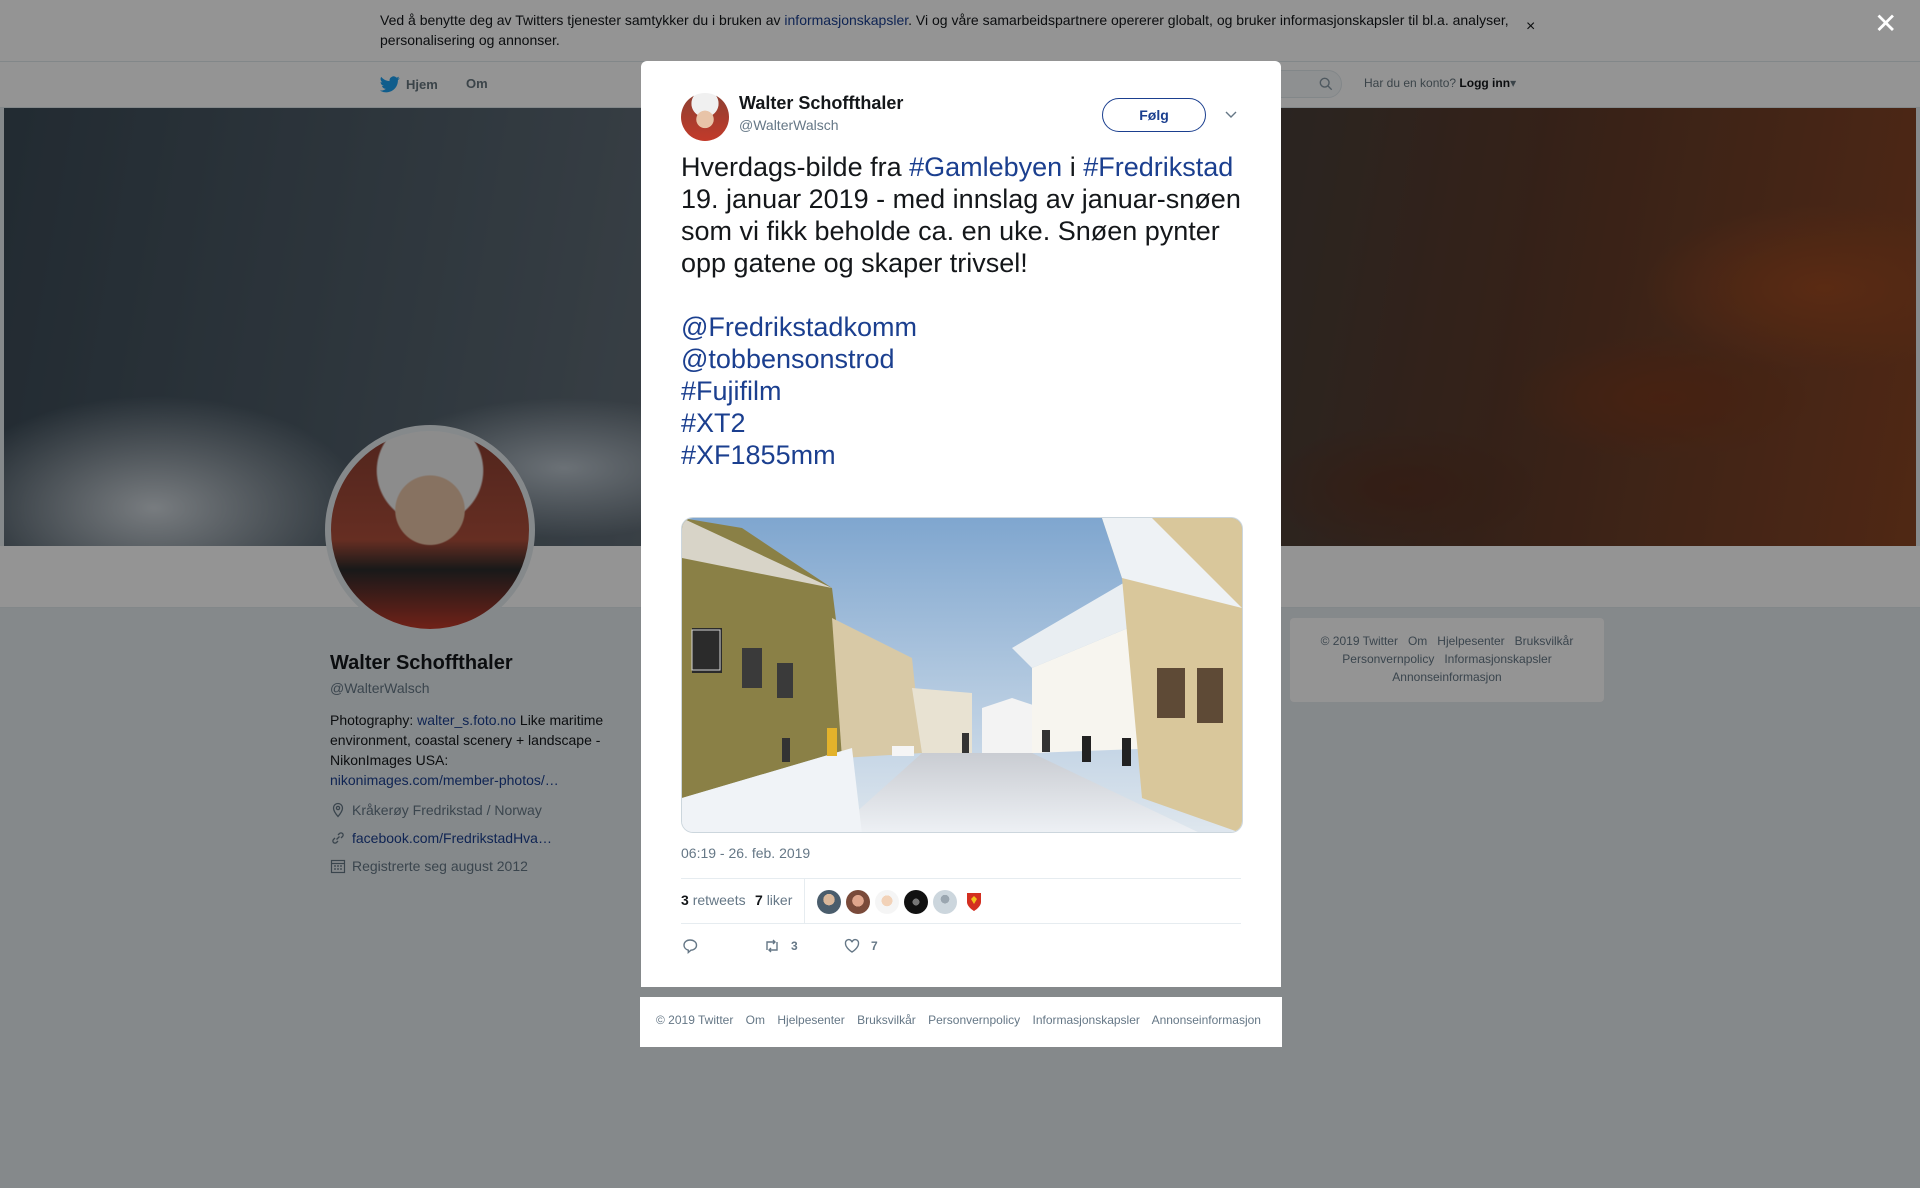 The image size is (1920, 1188). I want to click on hashtag-link: #Gamlebyen, so click(985, 167).